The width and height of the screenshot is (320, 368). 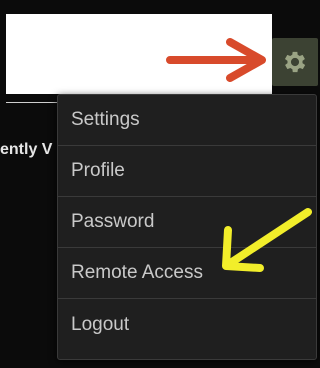 I want to click on menu-item-logout: Logout, so click(x=187, y=324).